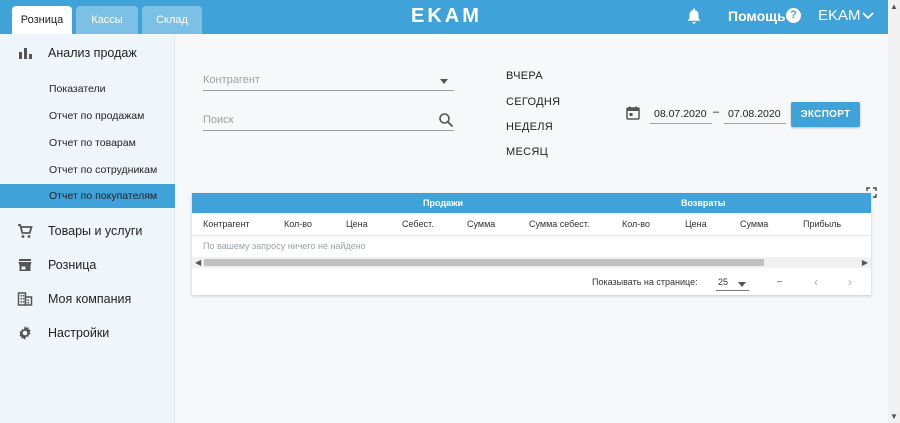  I want to click on date-from-input: 08.07.2020, so click(681, 114).